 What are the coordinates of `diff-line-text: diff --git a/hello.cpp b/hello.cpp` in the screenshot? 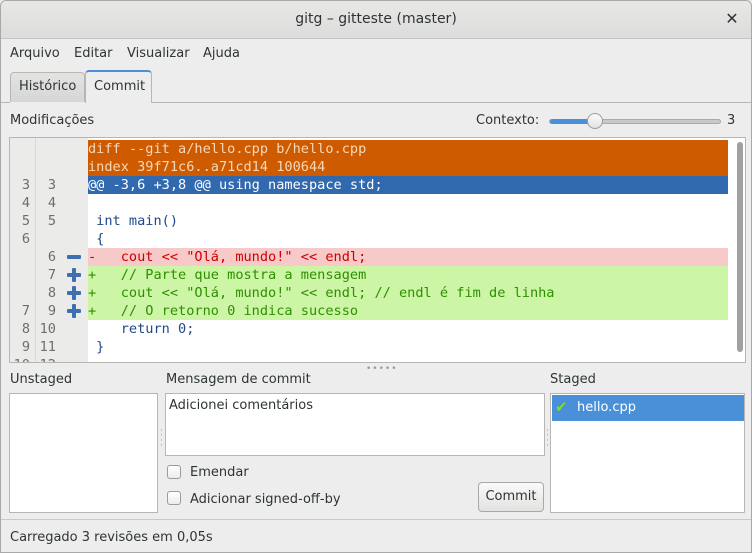 It's located at (408, 149).